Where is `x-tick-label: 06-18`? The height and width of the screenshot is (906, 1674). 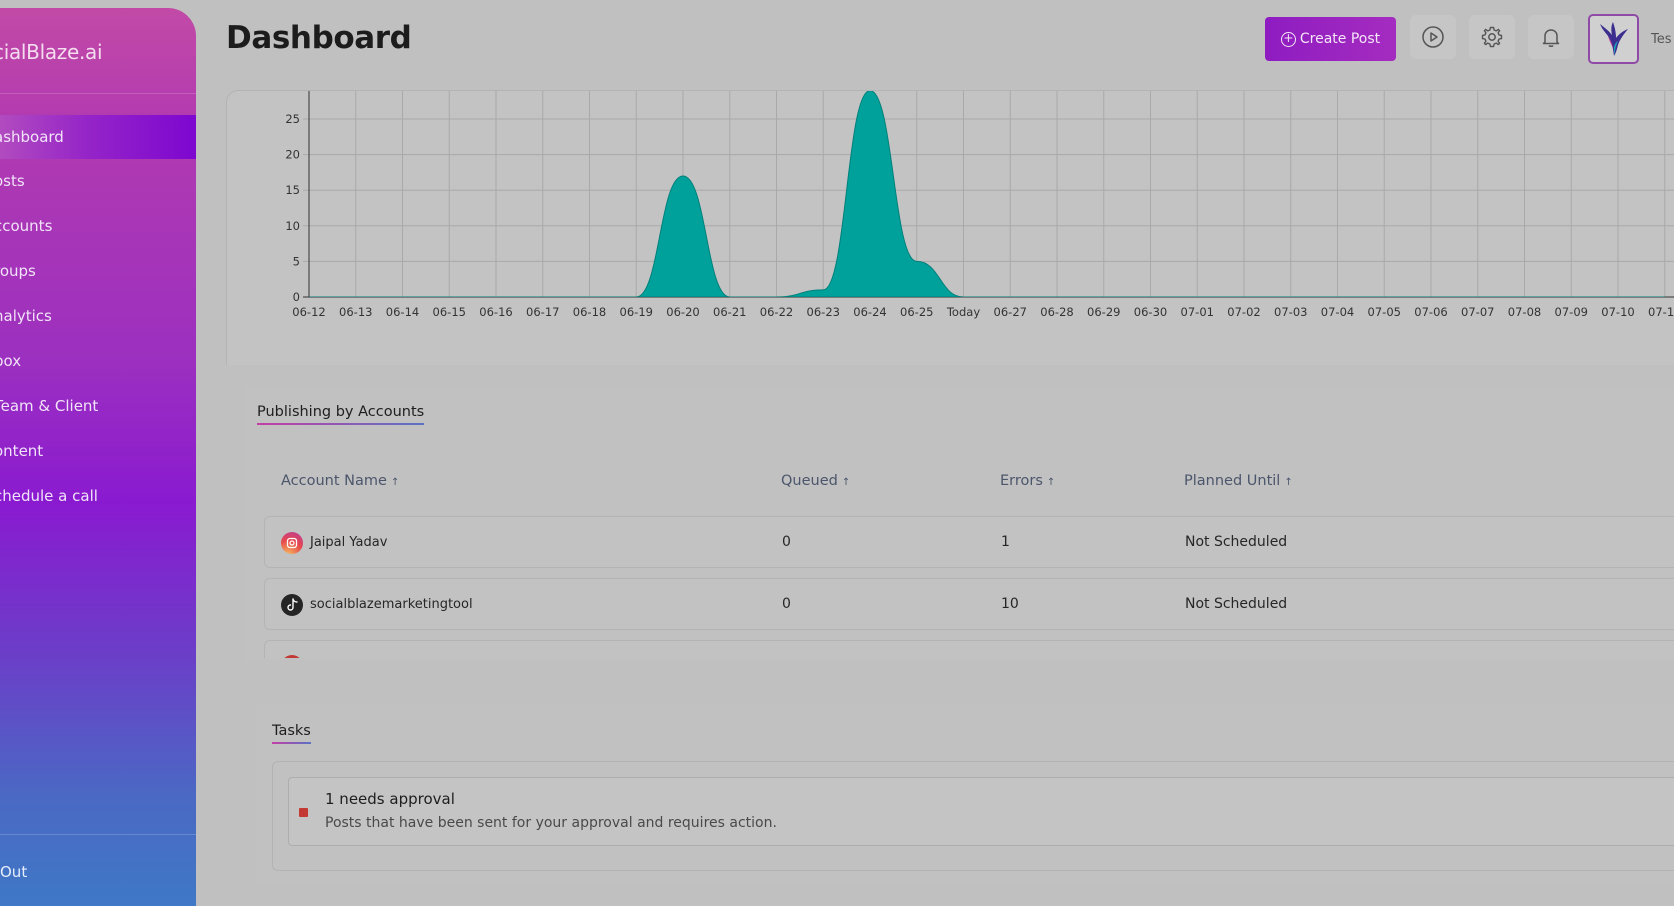 x-tick-label: 06-18 is located at coordinates (589, 312).